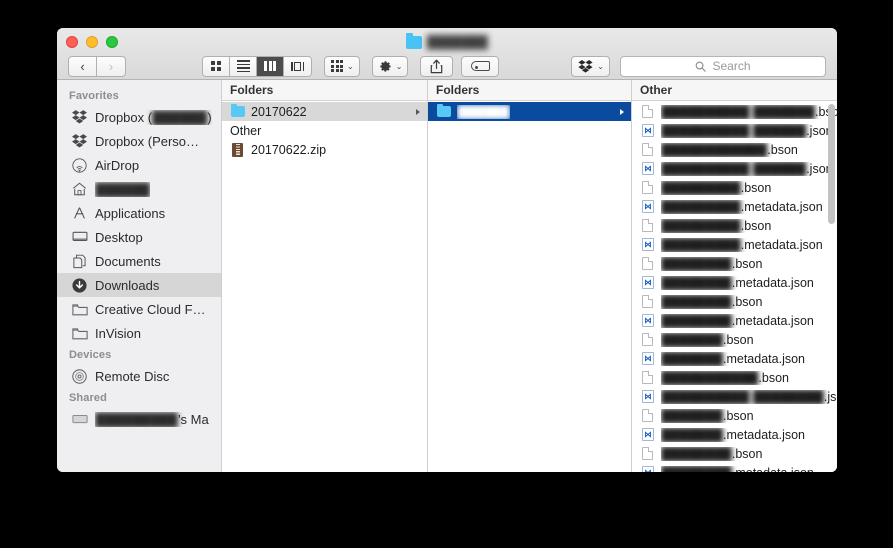 Image resolution: width=893 pixels, height=548 pixels. I want to click on sidebar-item-remote-disc: Remote Disc, so click(139, 376).